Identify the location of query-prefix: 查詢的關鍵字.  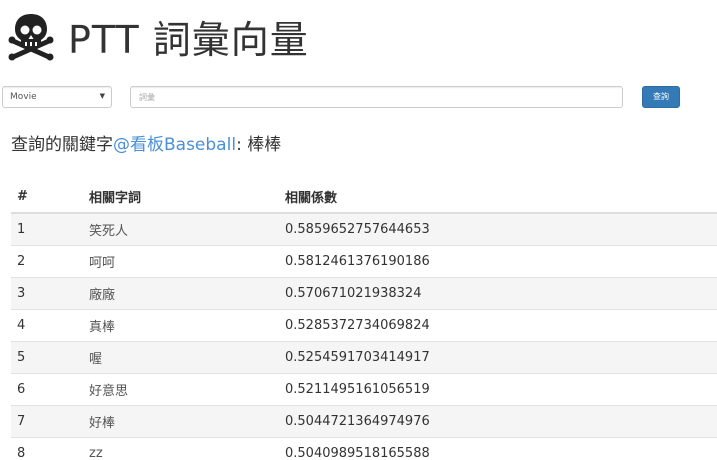
(62, 145).